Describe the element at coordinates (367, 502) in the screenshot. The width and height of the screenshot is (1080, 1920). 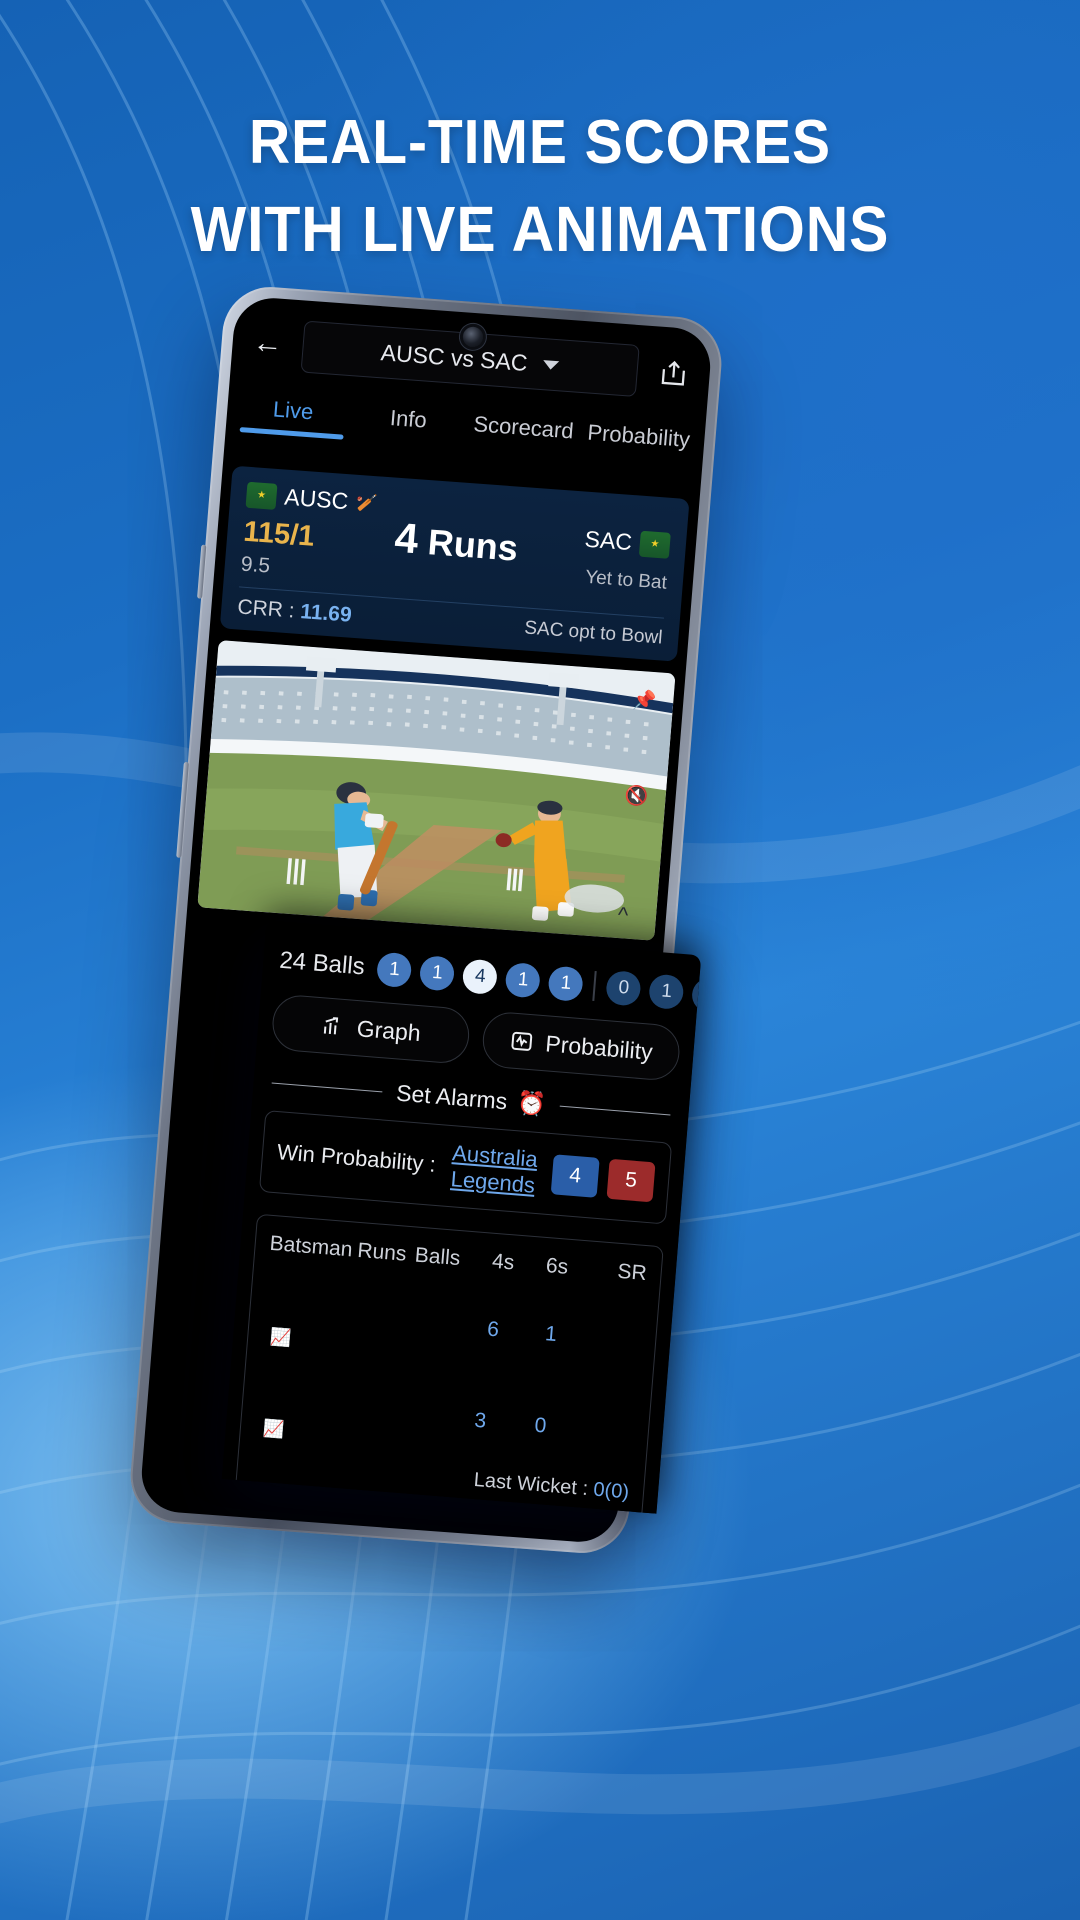
I see `cricket-bat-icon: 🏏` at that location.